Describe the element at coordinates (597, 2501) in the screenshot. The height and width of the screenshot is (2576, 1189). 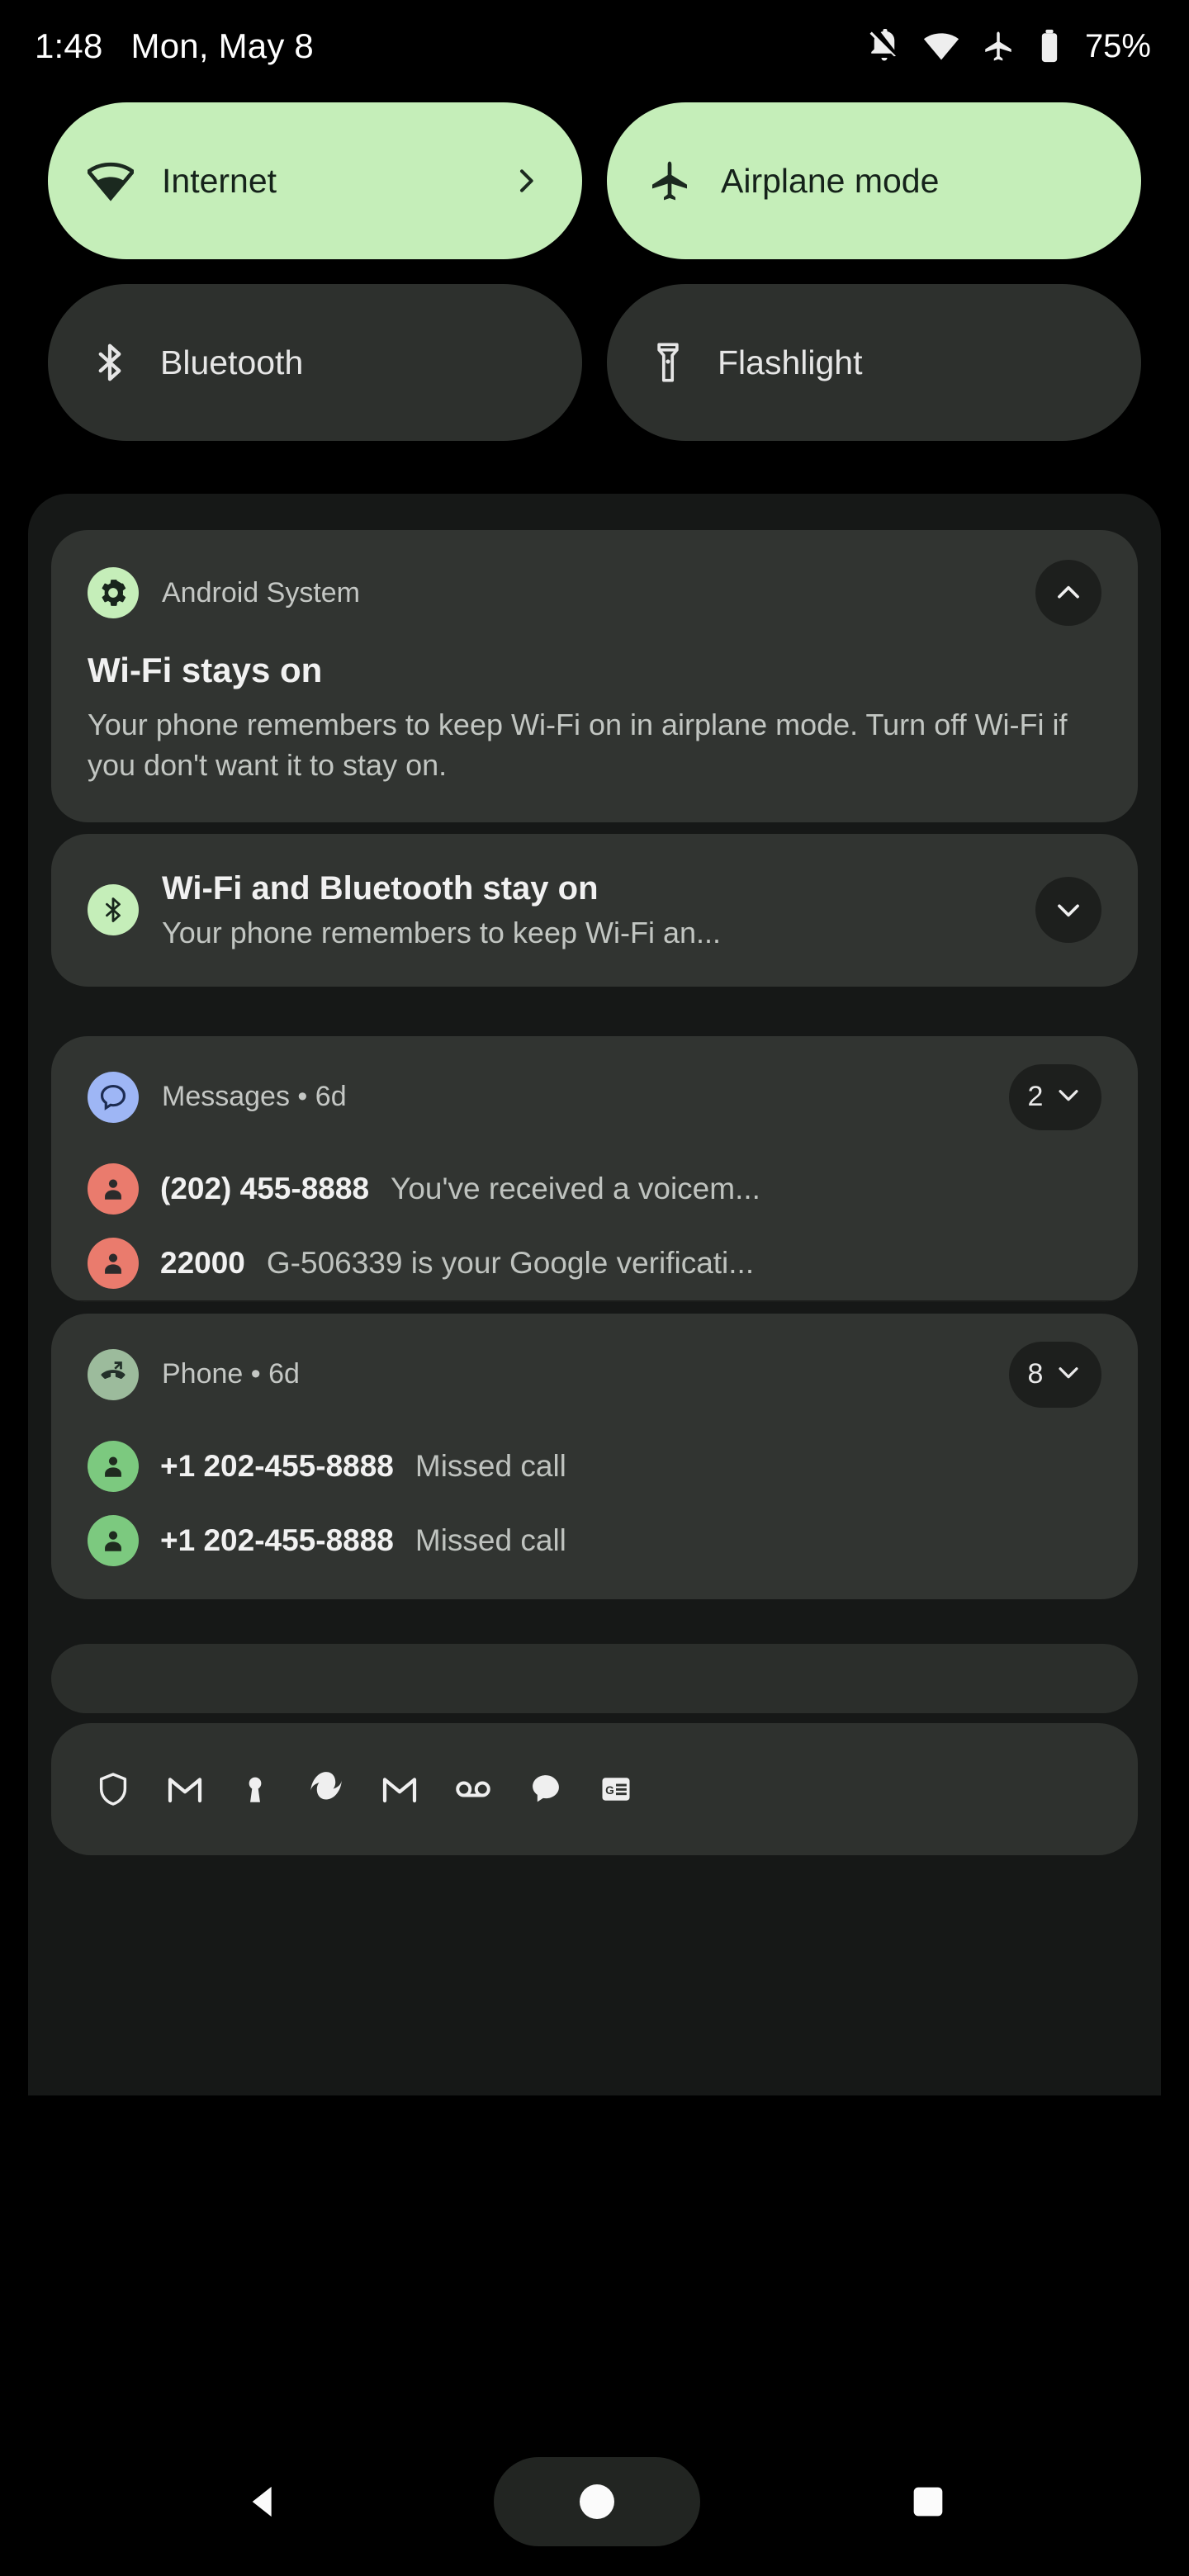
I see `home-circle-icon` at that location.